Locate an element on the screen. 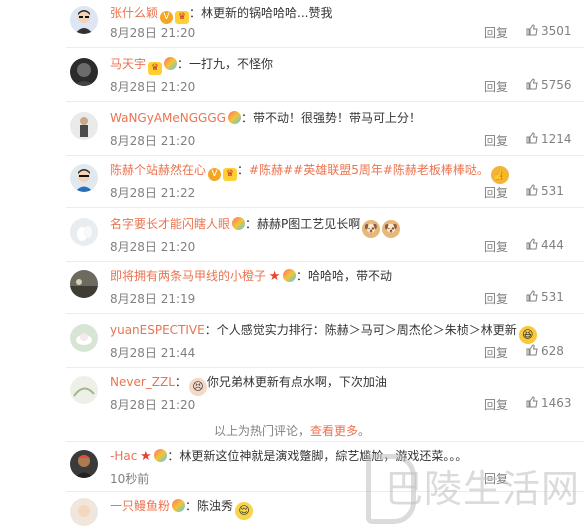 Image resolution: width=584 pixels, height=526 pixels. like-count: 1214 is located at coordinates (556, 139).